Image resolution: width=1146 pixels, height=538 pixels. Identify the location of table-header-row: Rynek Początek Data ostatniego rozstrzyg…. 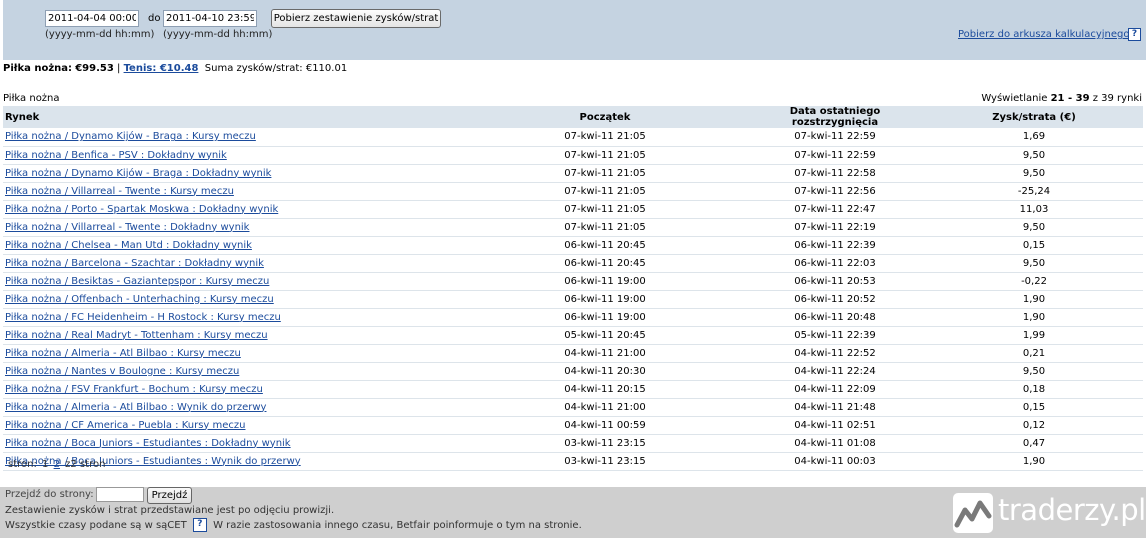
(573, 117).